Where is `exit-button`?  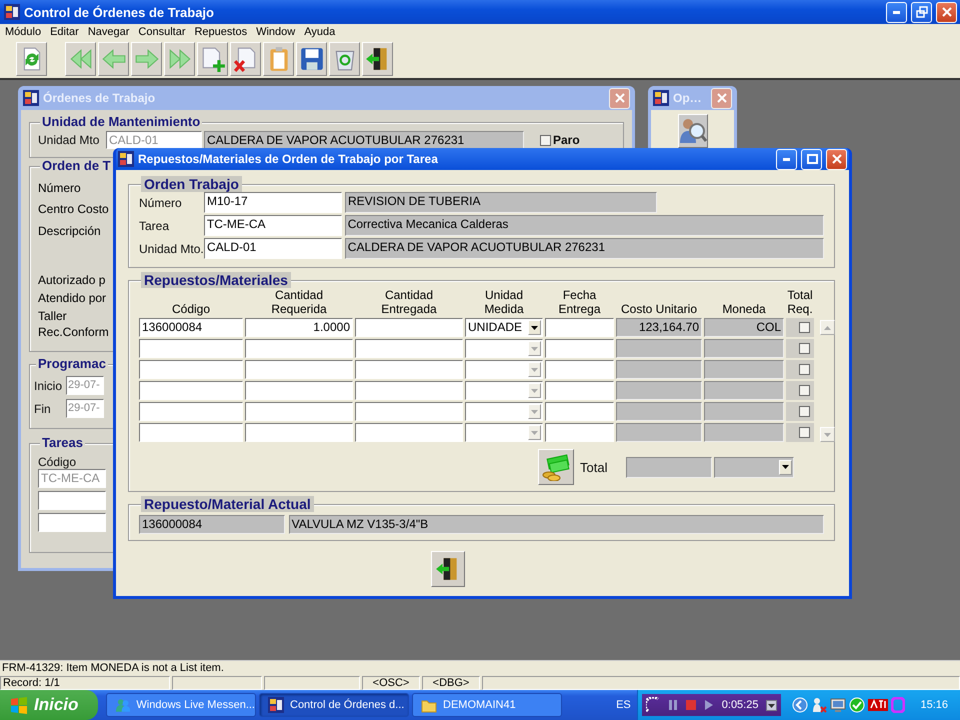 exit-button is located at coordinates (447, 569).